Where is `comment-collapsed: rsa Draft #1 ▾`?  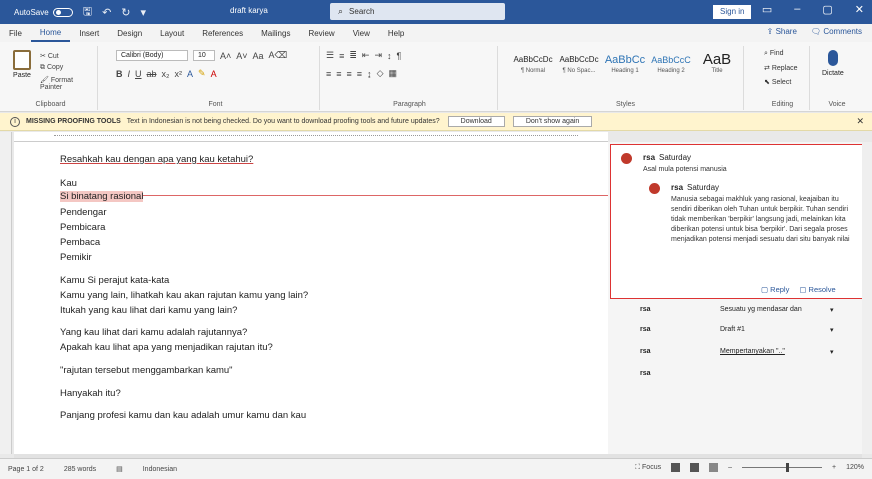 comment-collapsed: rsa Draft #1 ▾ is located at coordinates (740, 330).